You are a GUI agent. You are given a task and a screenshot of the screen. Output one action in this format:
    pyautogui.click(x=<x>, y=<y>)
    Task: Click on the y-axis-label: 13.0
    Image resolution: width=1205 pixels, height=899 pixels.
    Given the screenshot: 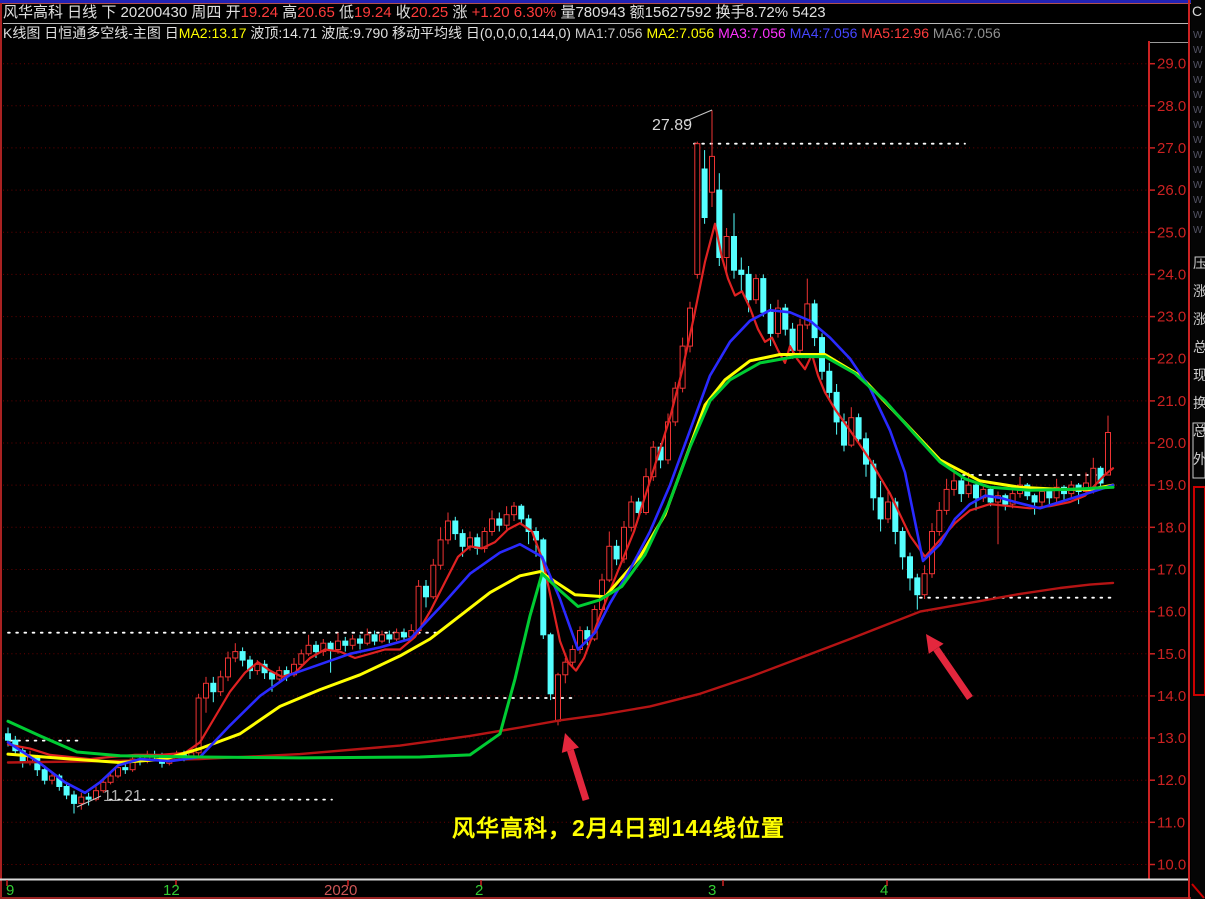 What is the action you would take?
    pyautogui.click(x=1171, y=738)
    